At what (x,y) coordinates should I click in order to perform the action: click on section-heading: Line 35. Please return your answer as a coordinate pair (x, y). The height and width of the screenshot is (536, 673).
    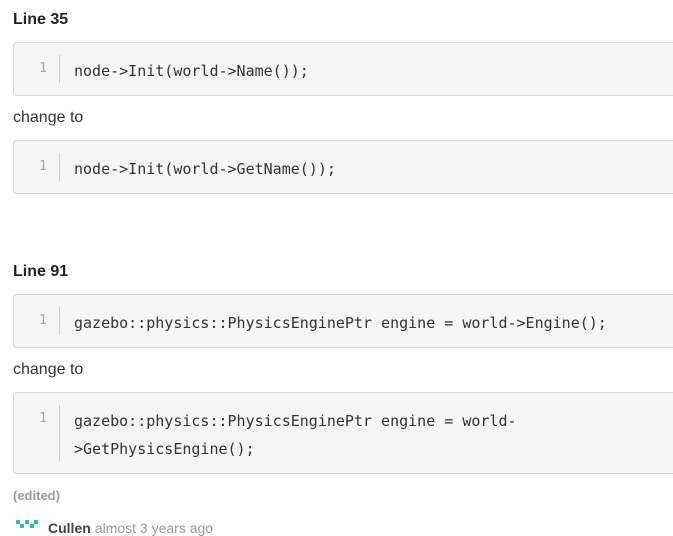
    Looking at the image, I should click on (41, 19).